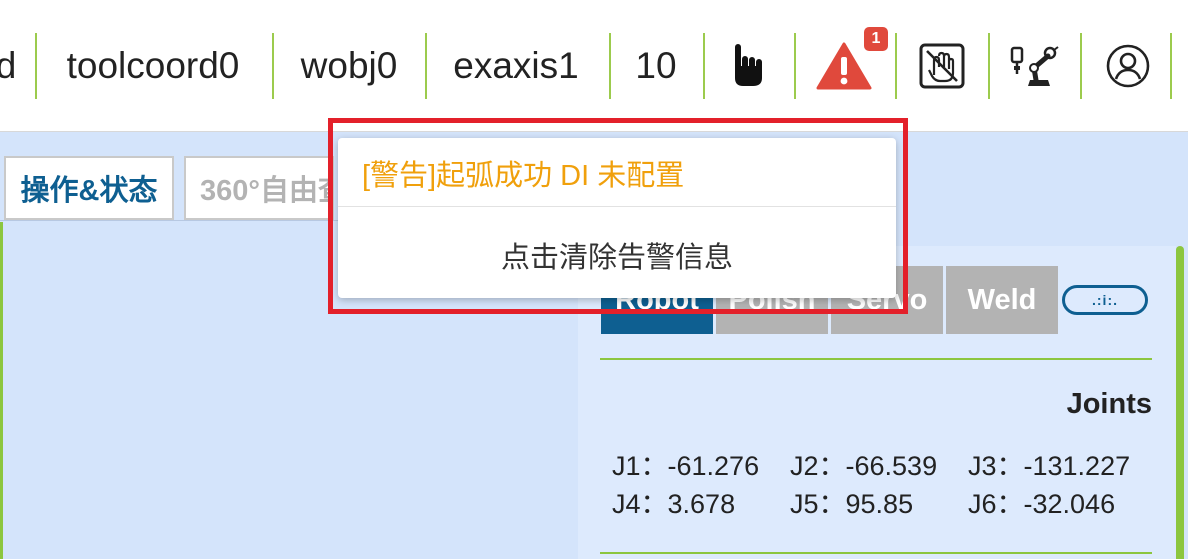 The height and width of the screenshot is (559, 1188). Describe the element at coordinates (516, 66) in the screenshot. I see `exaxis-selector: exaxis1` at that location.